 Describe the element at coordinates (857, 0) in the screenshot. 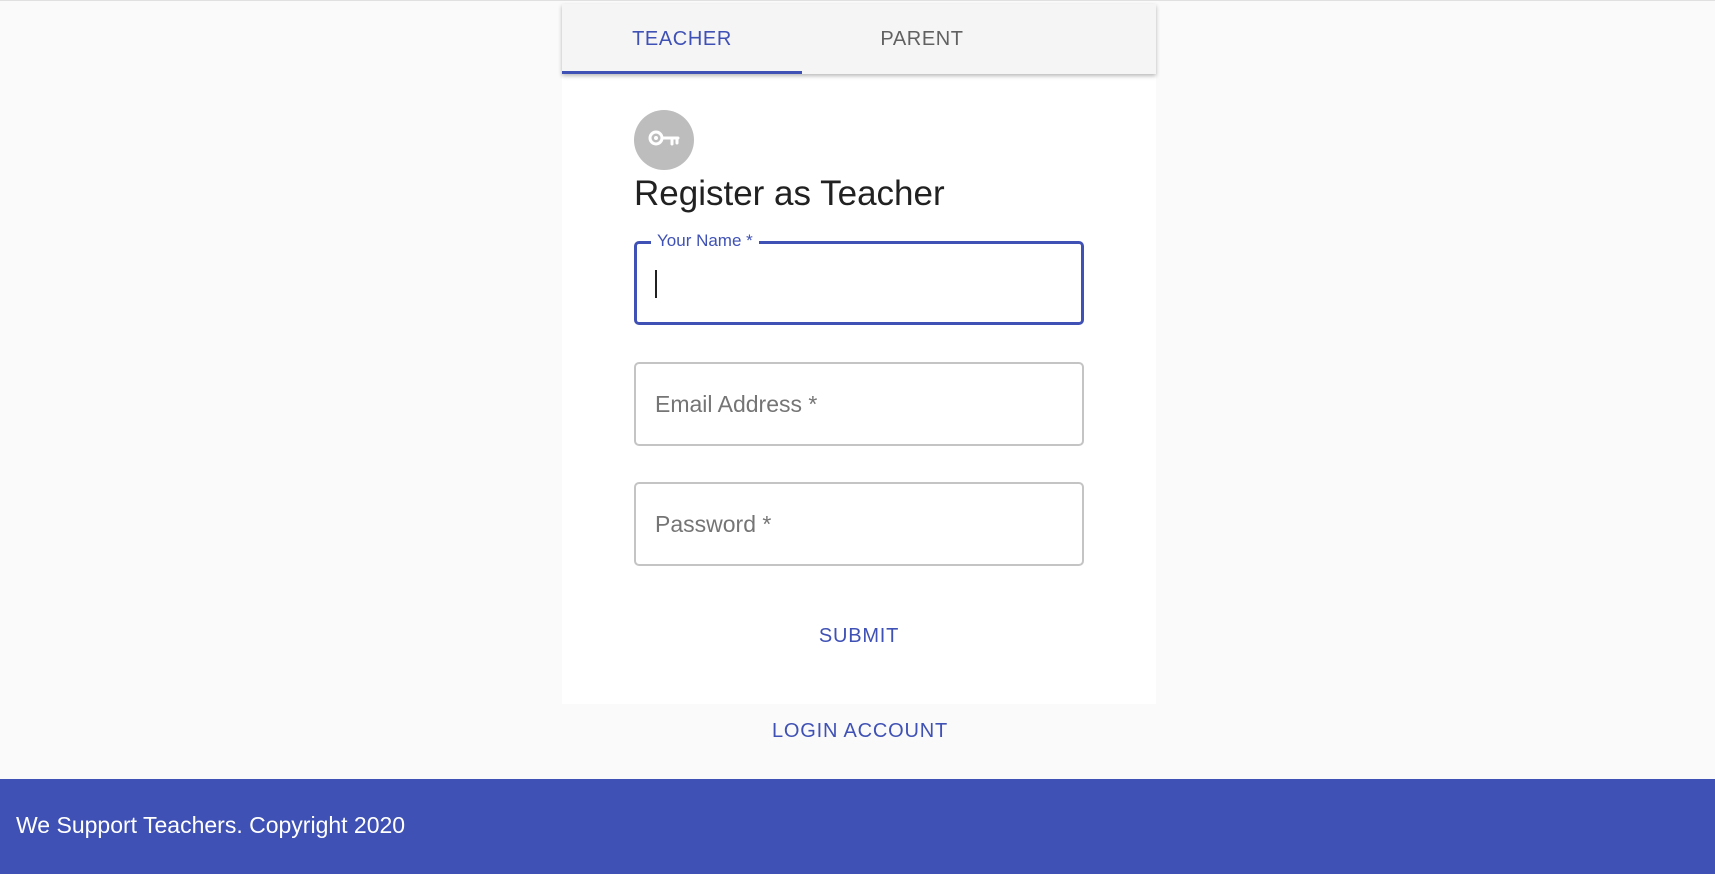

I see `top-divider` at that location.